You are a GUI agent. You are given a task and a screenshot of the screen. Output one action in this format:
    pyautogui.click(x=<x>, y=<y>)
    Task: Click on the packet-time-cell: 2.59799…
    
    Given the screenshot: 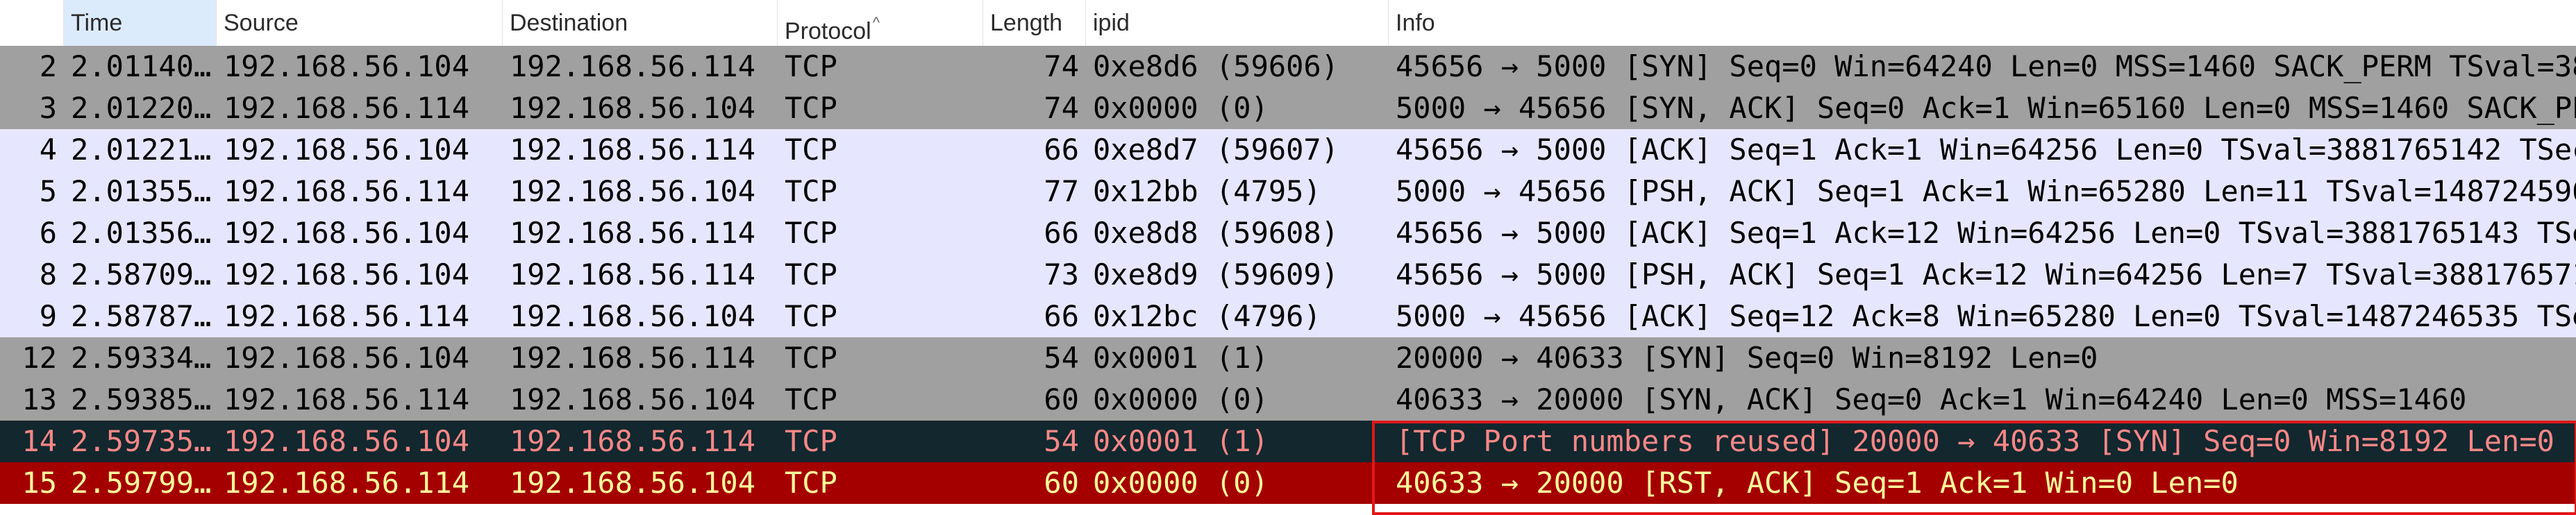 What is the action you would take?
    pyautogui.click(x=141, y=483)
    